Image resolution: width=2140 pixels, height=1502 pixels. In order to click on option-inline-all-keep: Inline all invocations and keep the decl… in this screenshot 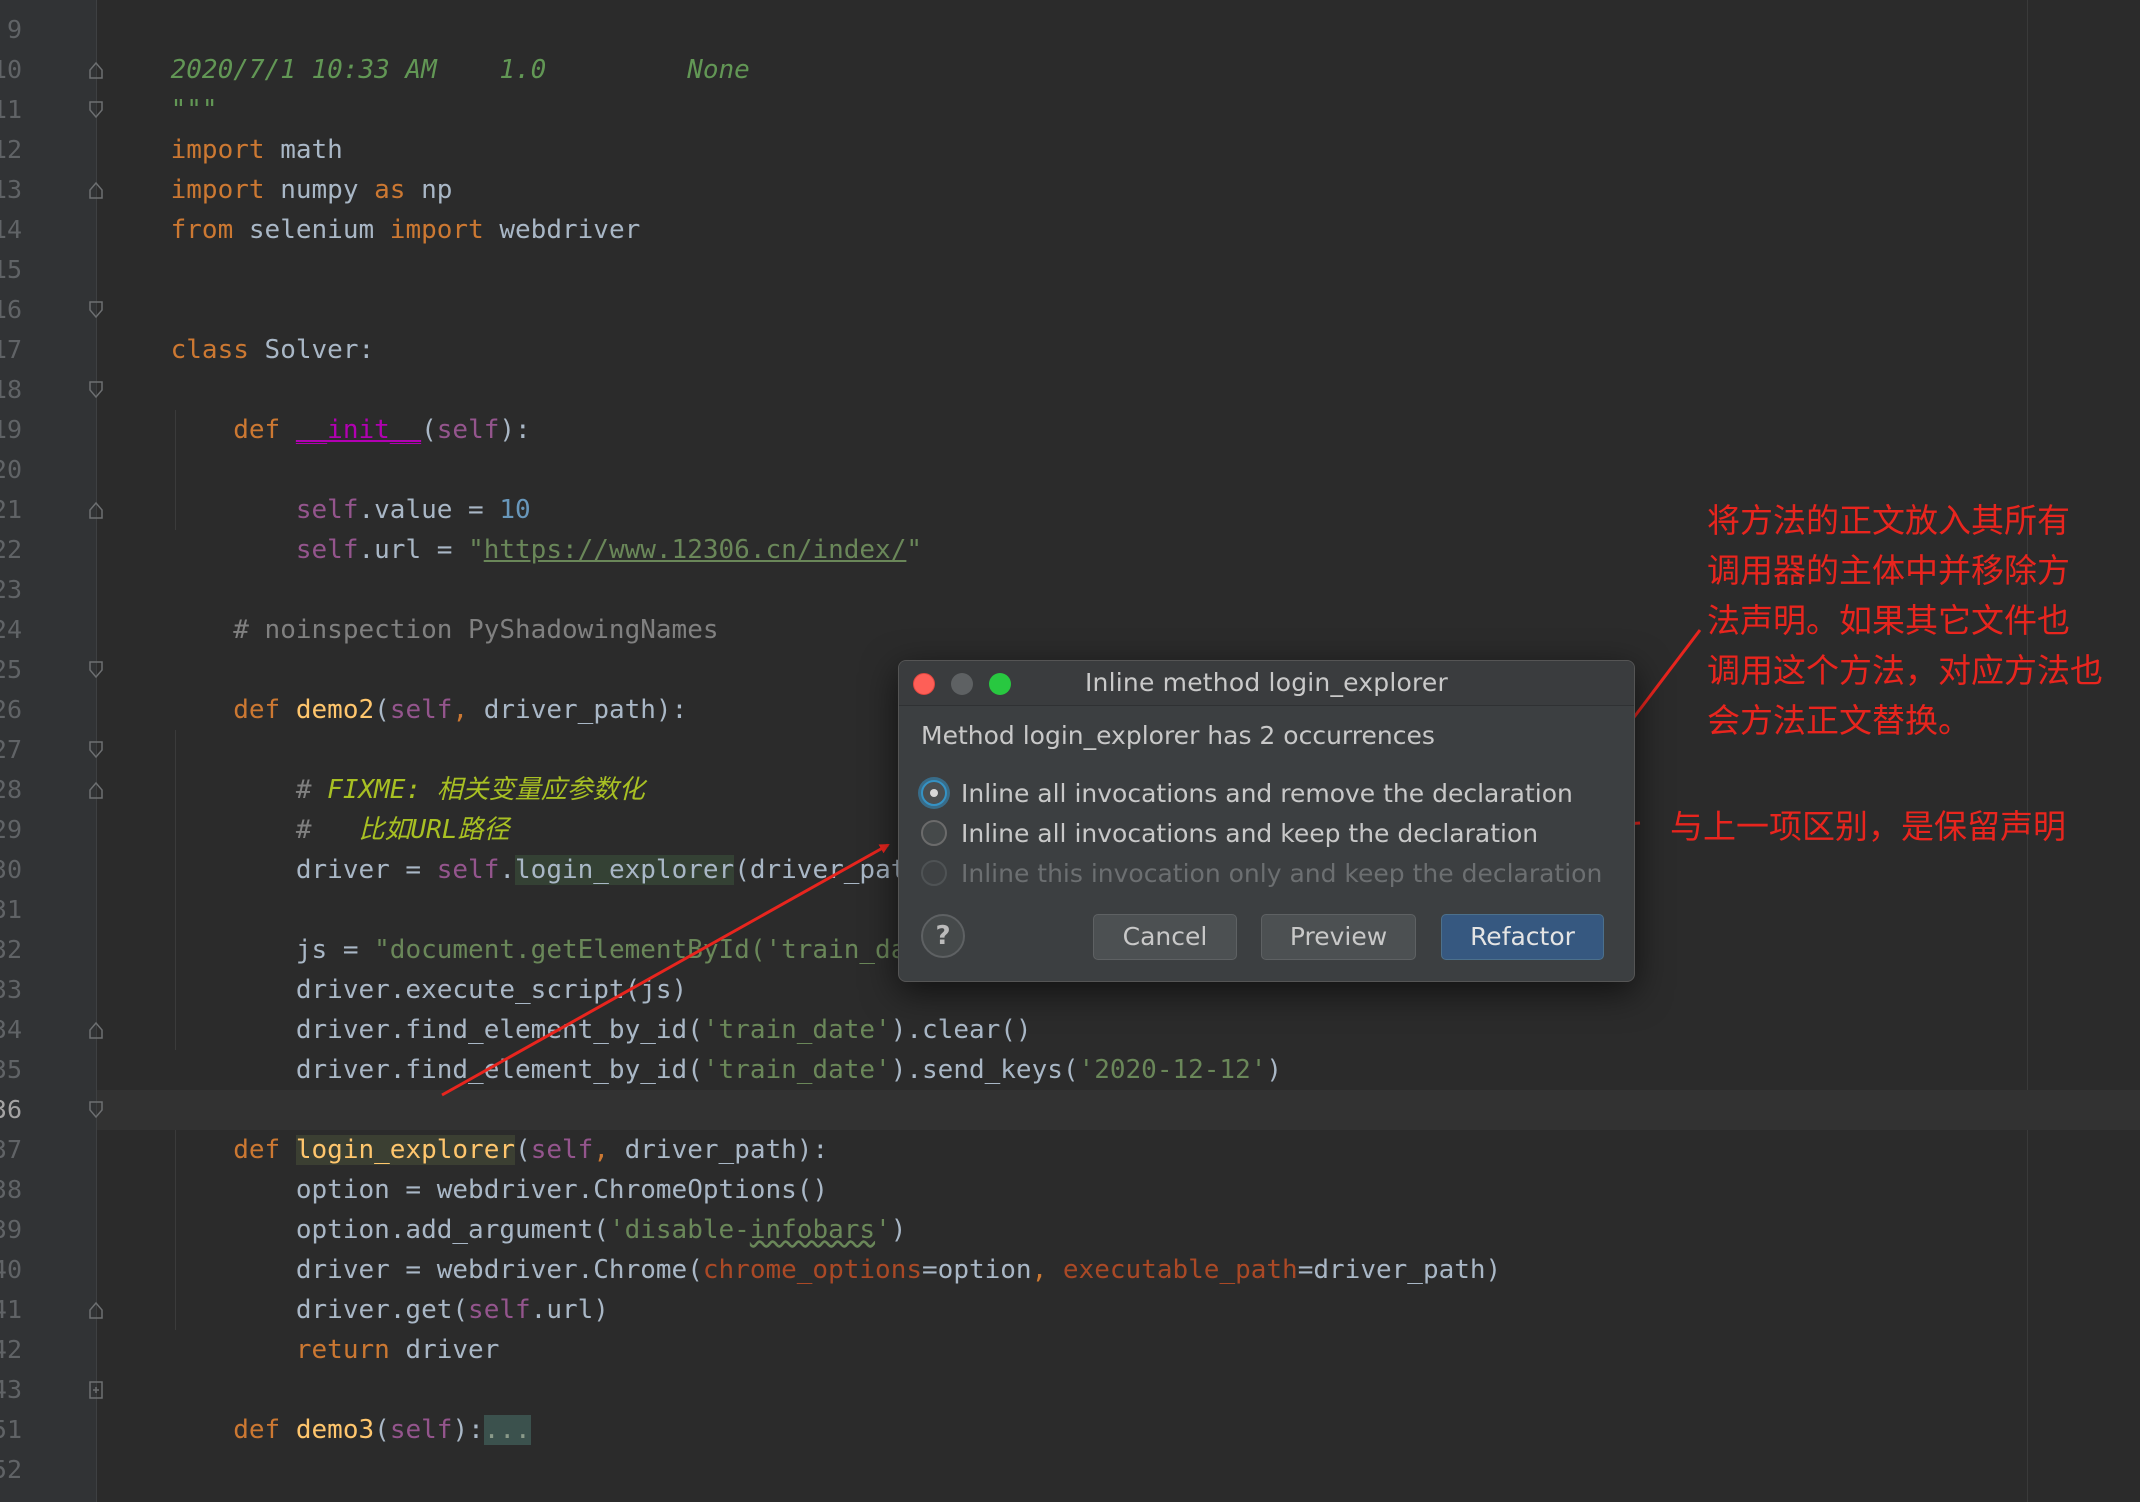, I will do `click(1229, 833)`.